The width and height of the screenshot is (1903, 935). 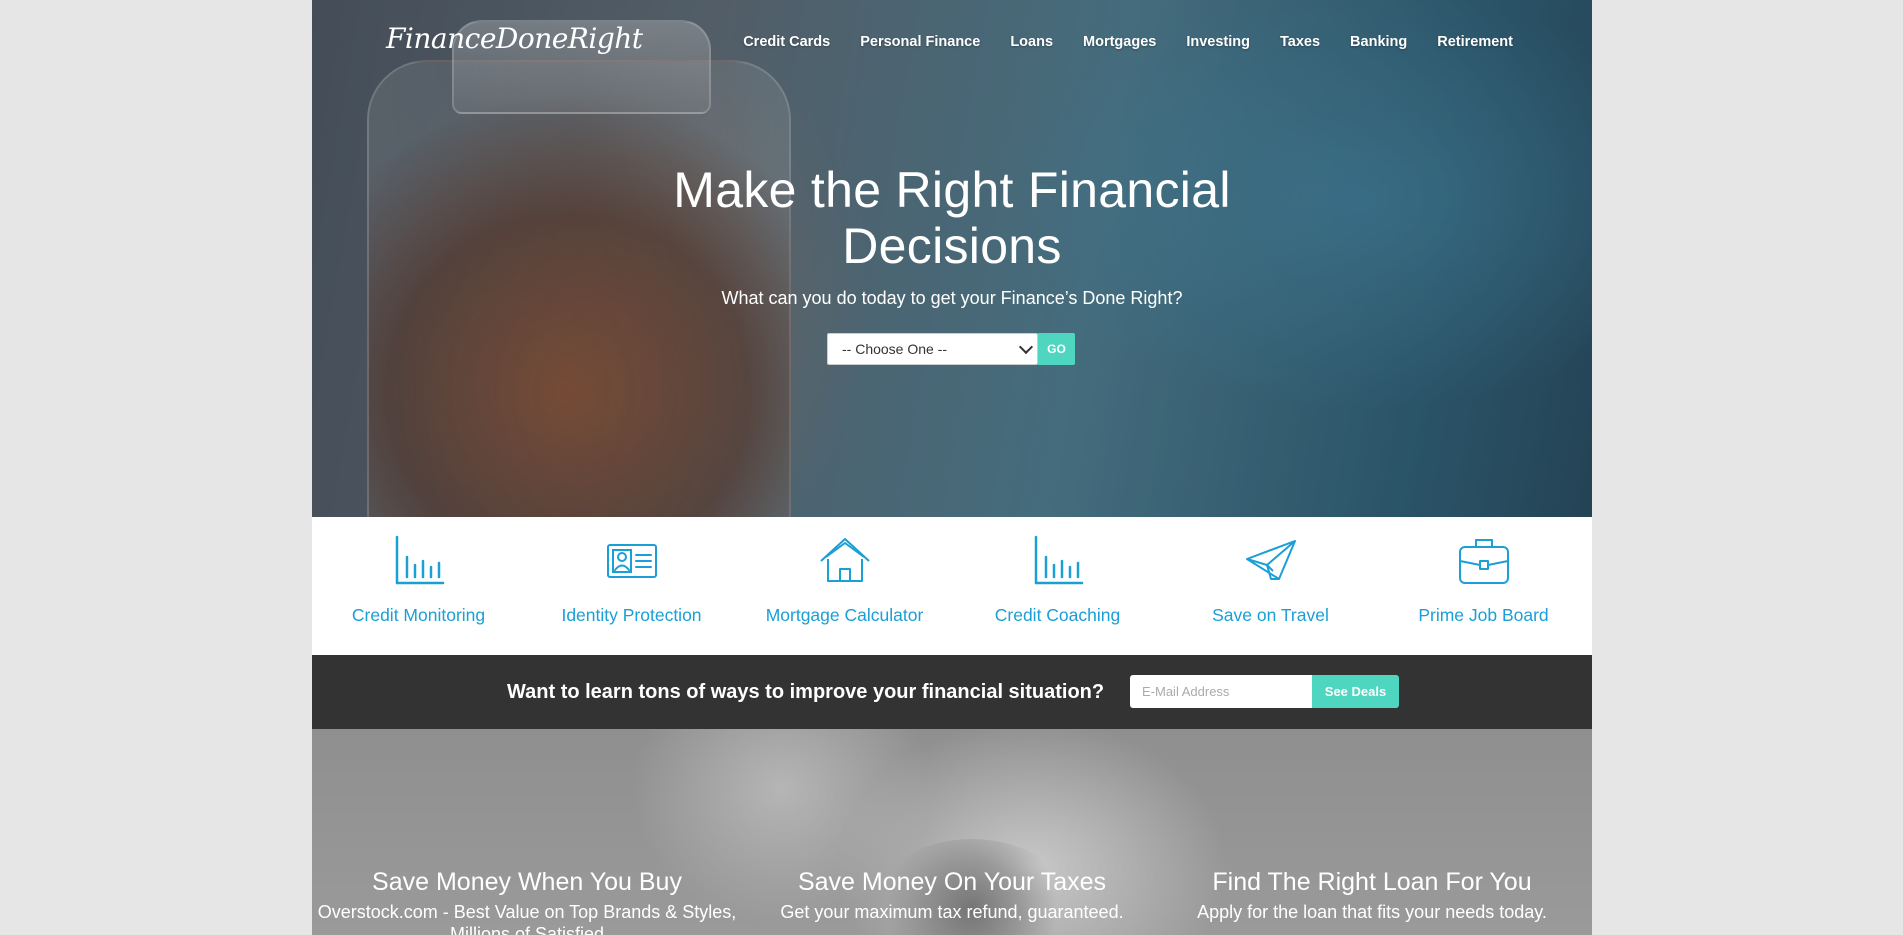 I want to click on promo-title: Save Money When You Buy, so click(x=527, y=882).